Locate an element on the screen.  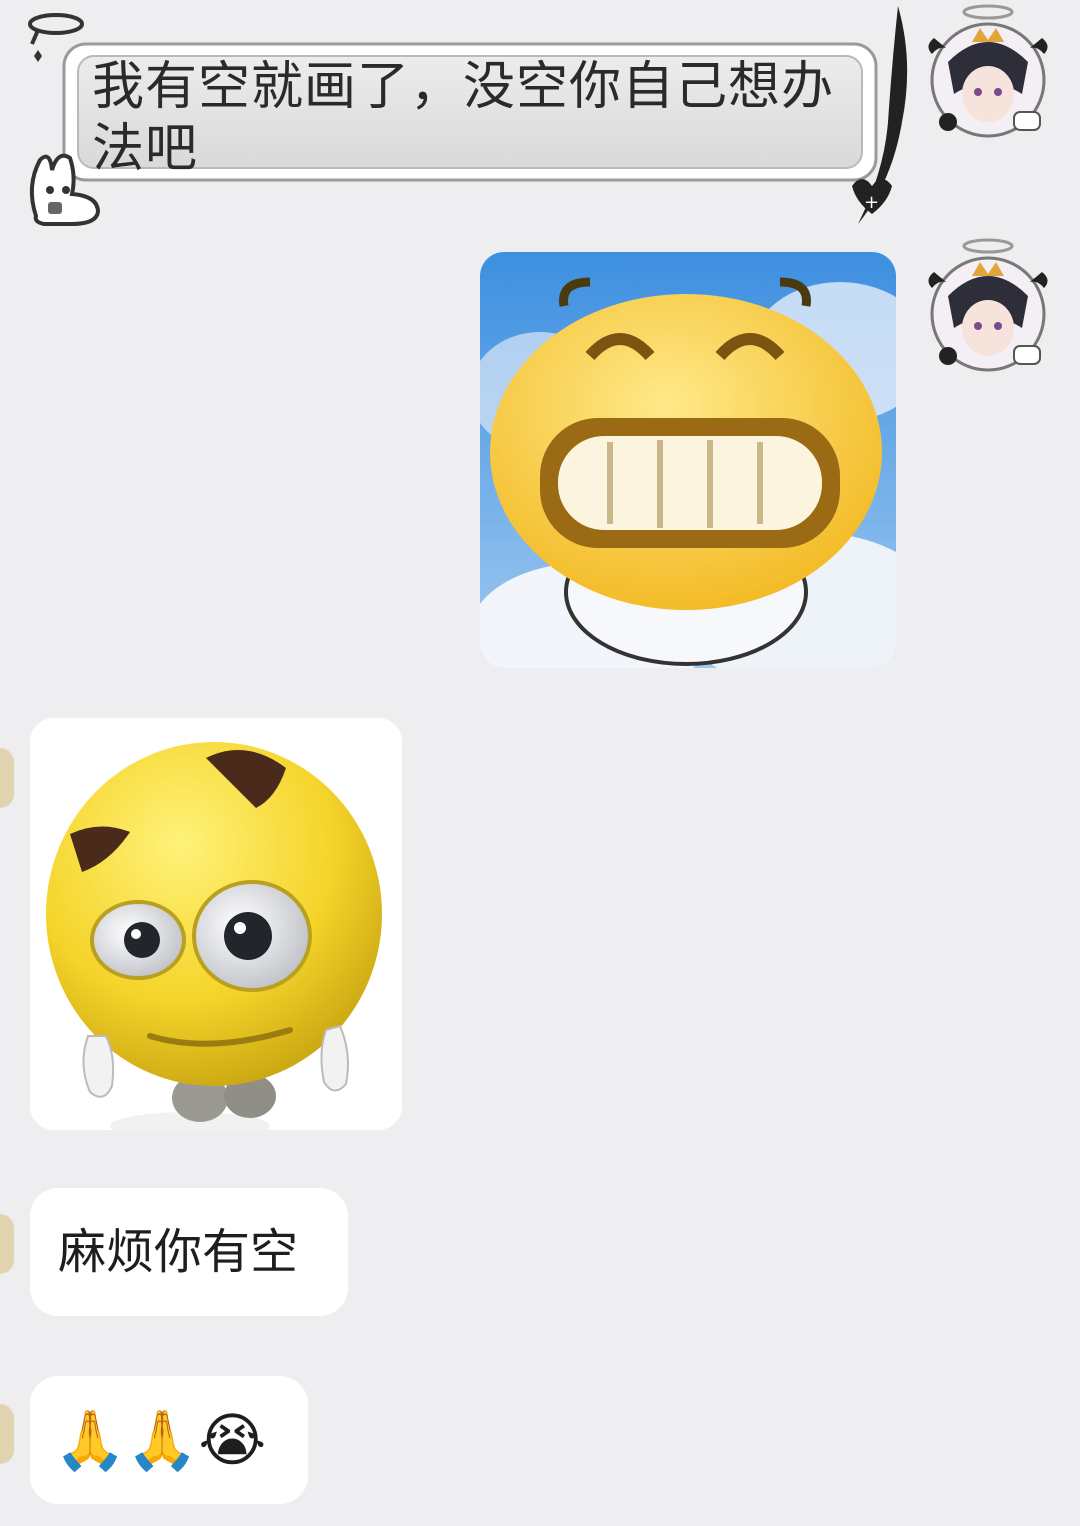
incoming-message-bubble: 麻烦你有空 is located at coordinates (189, 1252).